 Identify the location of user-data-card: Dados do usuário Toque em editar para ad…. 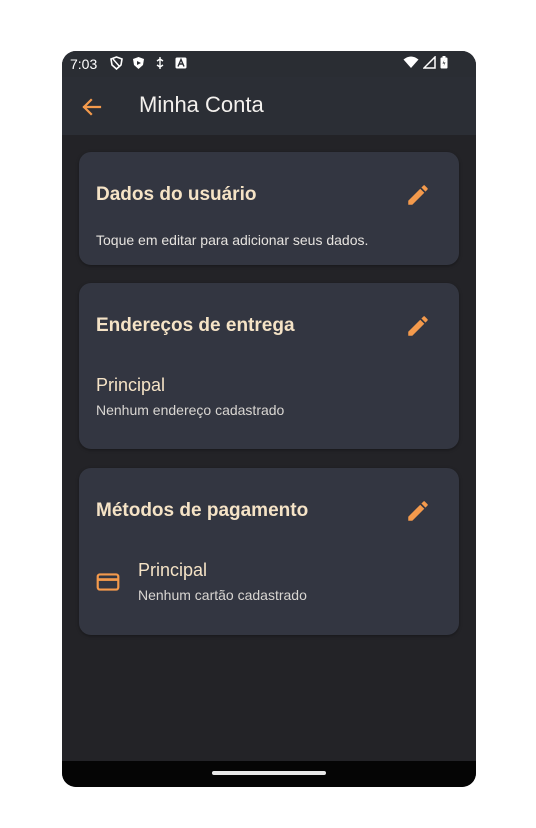
(269, 208).